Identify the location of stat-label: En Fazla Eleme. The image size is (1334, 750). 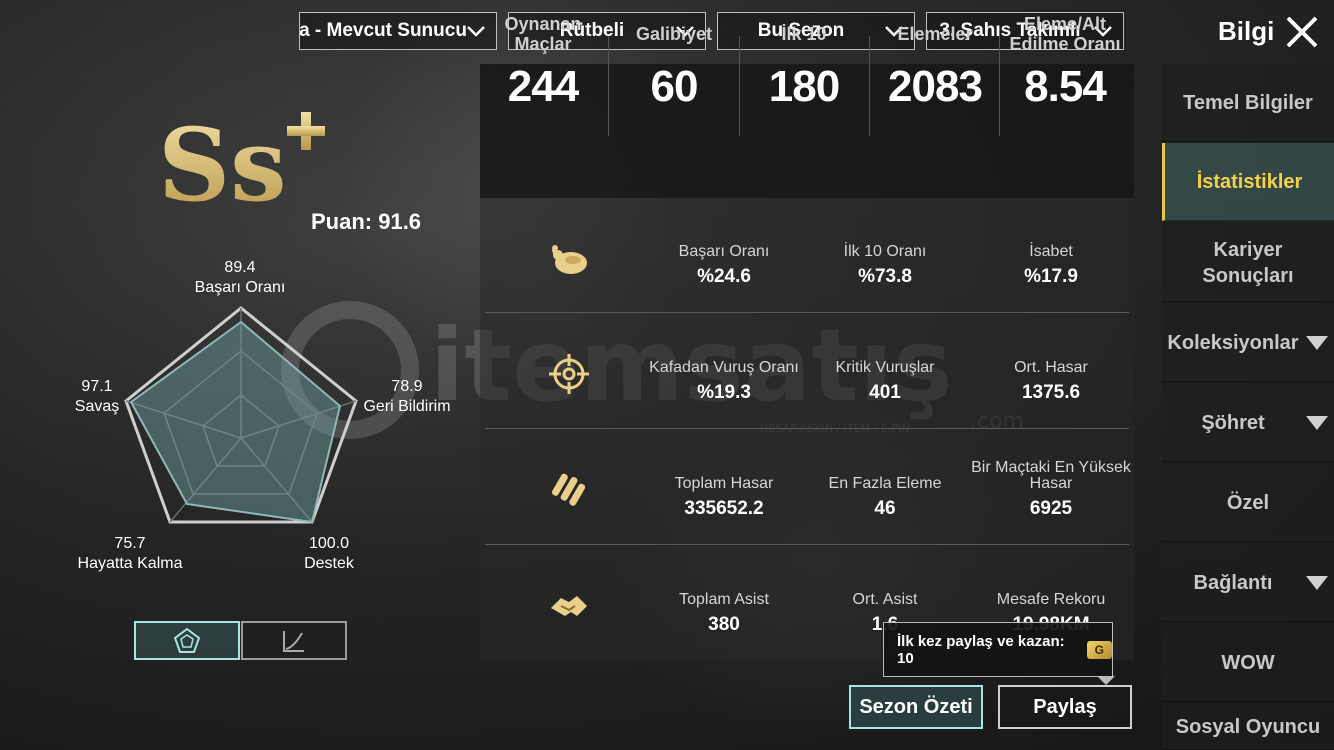
(885, 483).